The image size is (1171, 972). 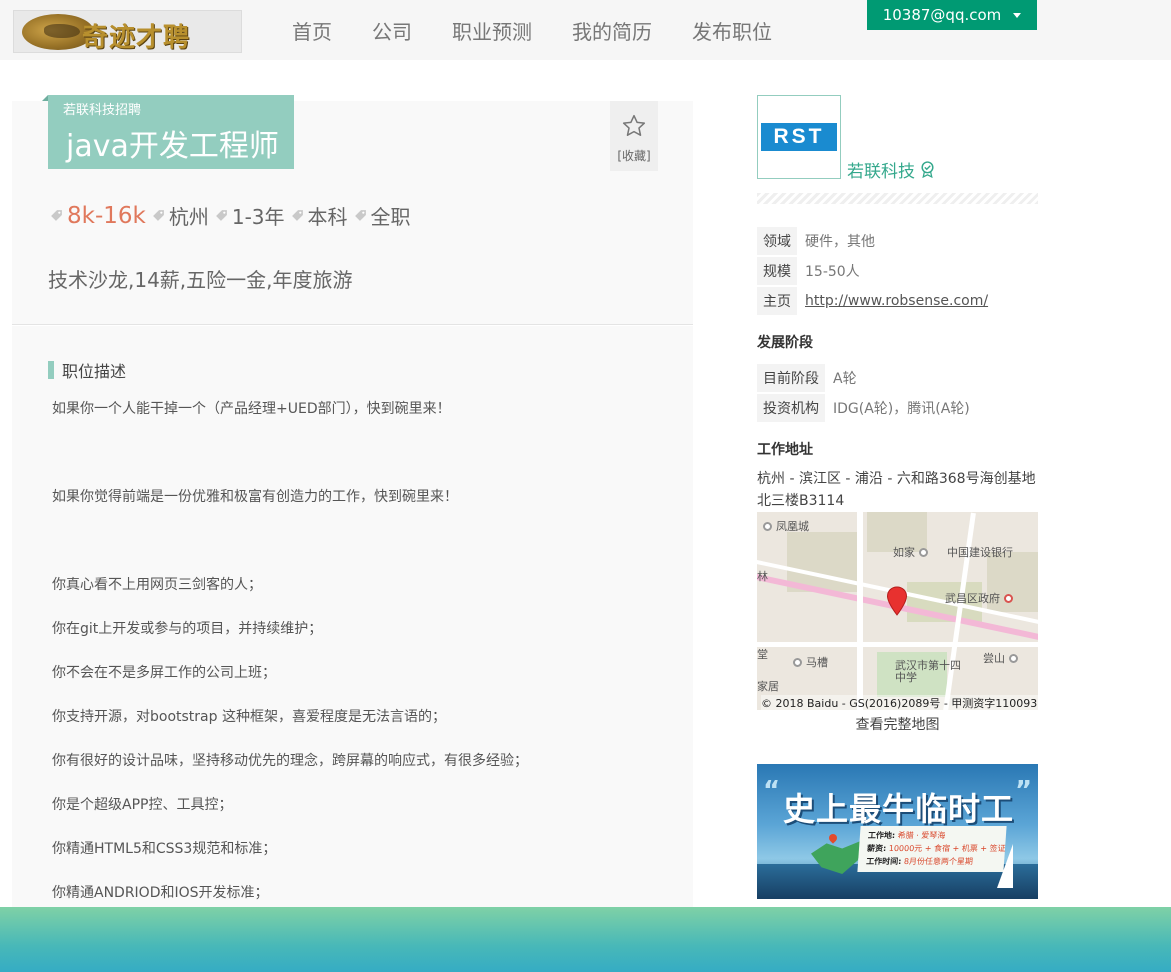 What do you see at coordinates (896, 301) in the screenshot?
I see `homepage-link: http://www.robsense.com/` at bounding box center [896, 301].